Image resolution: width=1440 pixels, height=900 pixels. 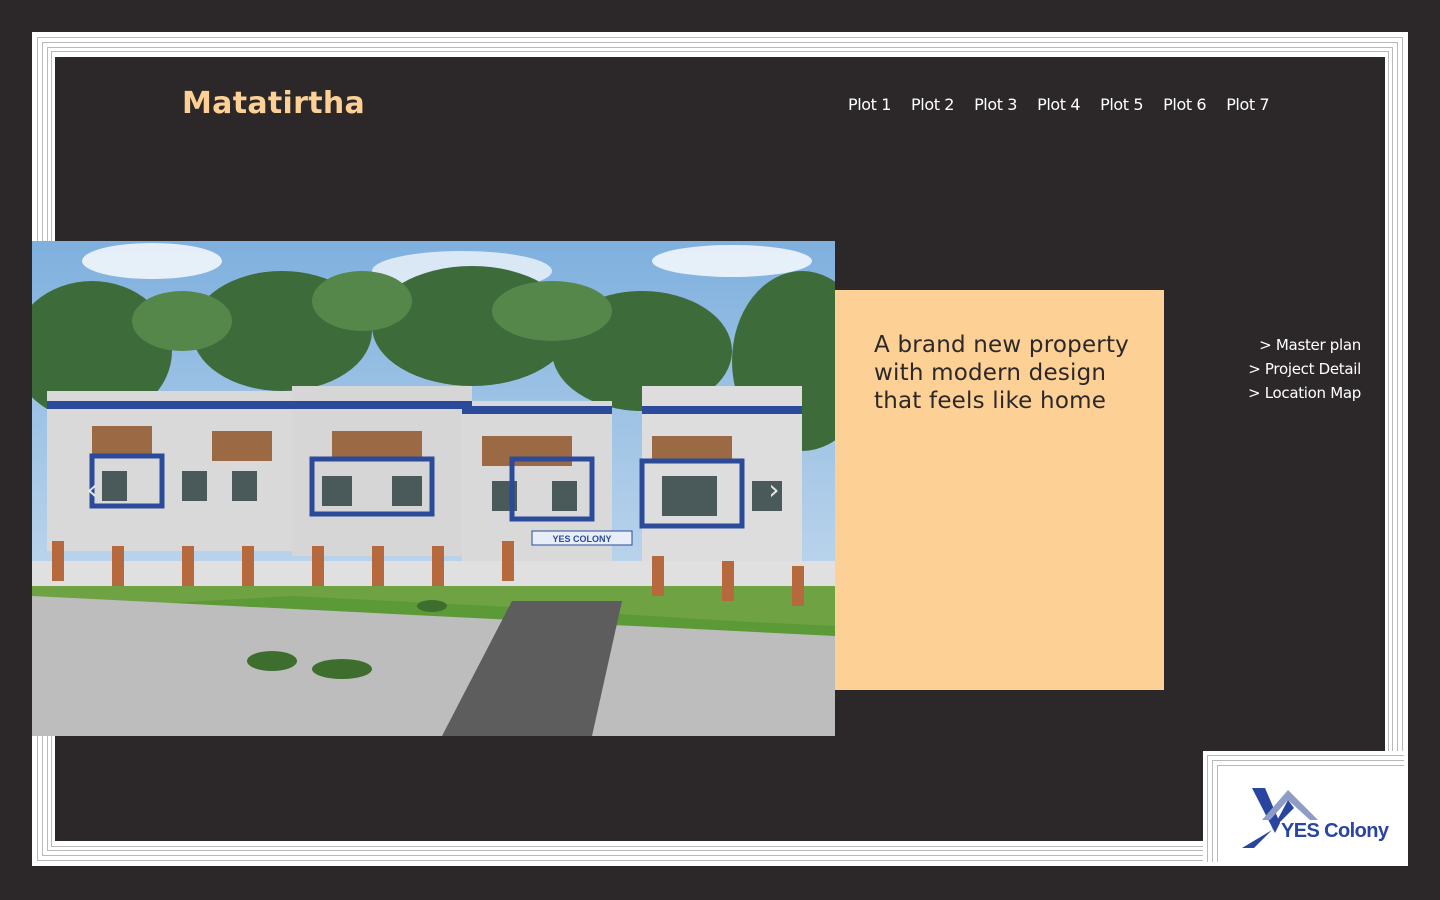 I want to click on logo-text: YES Colony, so click(x=1335, y=831).